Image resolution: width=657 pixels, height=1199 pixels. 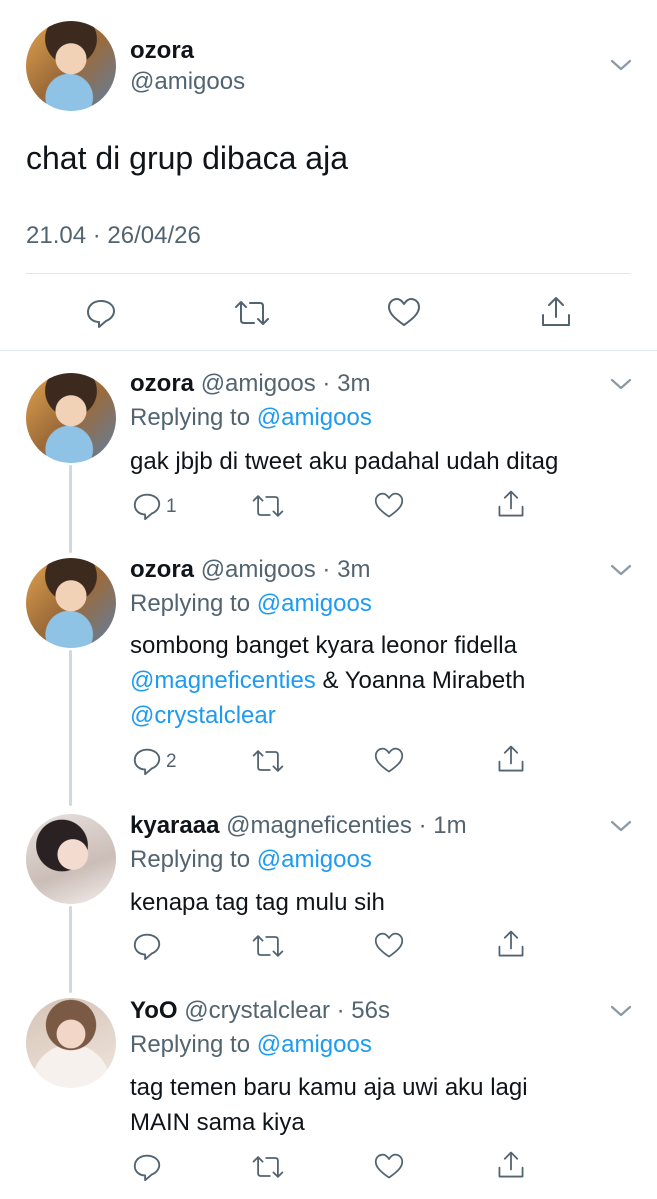 I want to click on author-name: kyaraaa, so click(x=174, y=825).